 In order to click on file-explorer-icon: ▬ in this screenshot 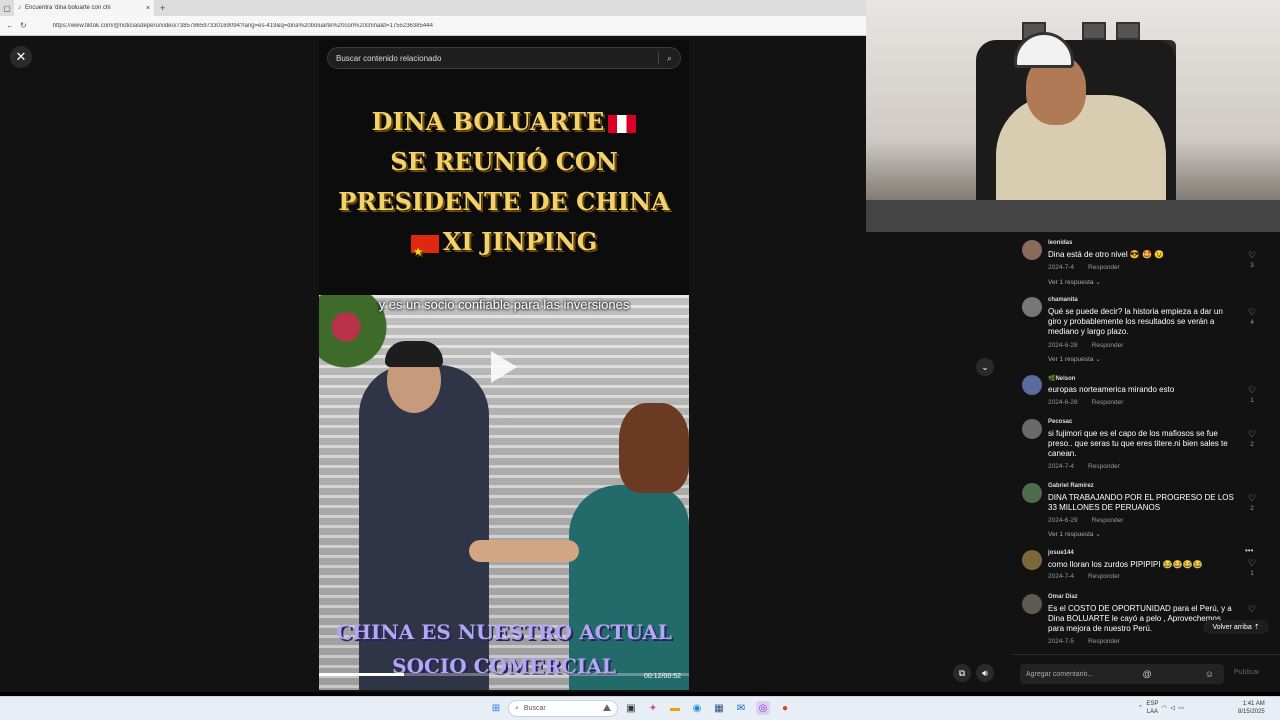, I will do `click(675, 708)`.